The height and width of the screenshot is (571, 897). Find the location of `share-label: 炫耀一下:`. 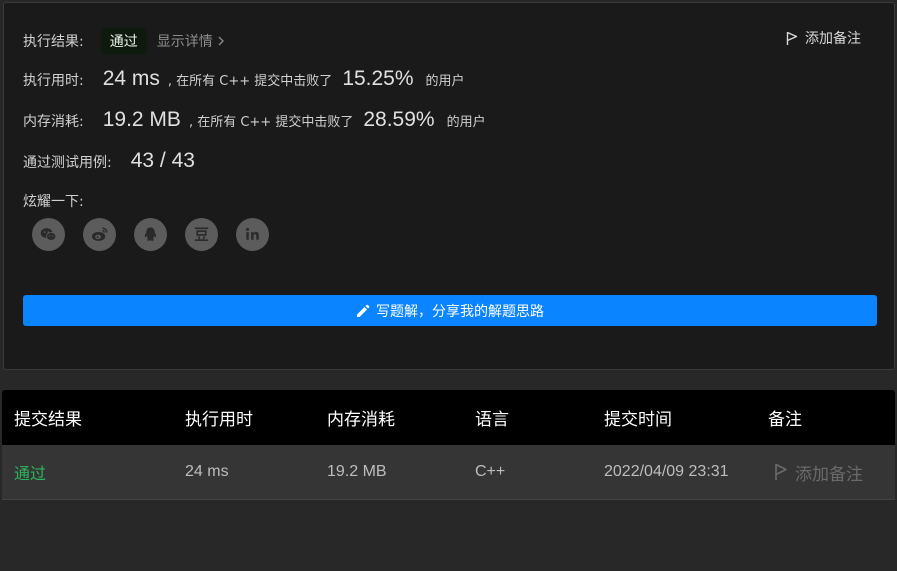

share-label: 炫耀一下: is located at coordinates (53, 202).